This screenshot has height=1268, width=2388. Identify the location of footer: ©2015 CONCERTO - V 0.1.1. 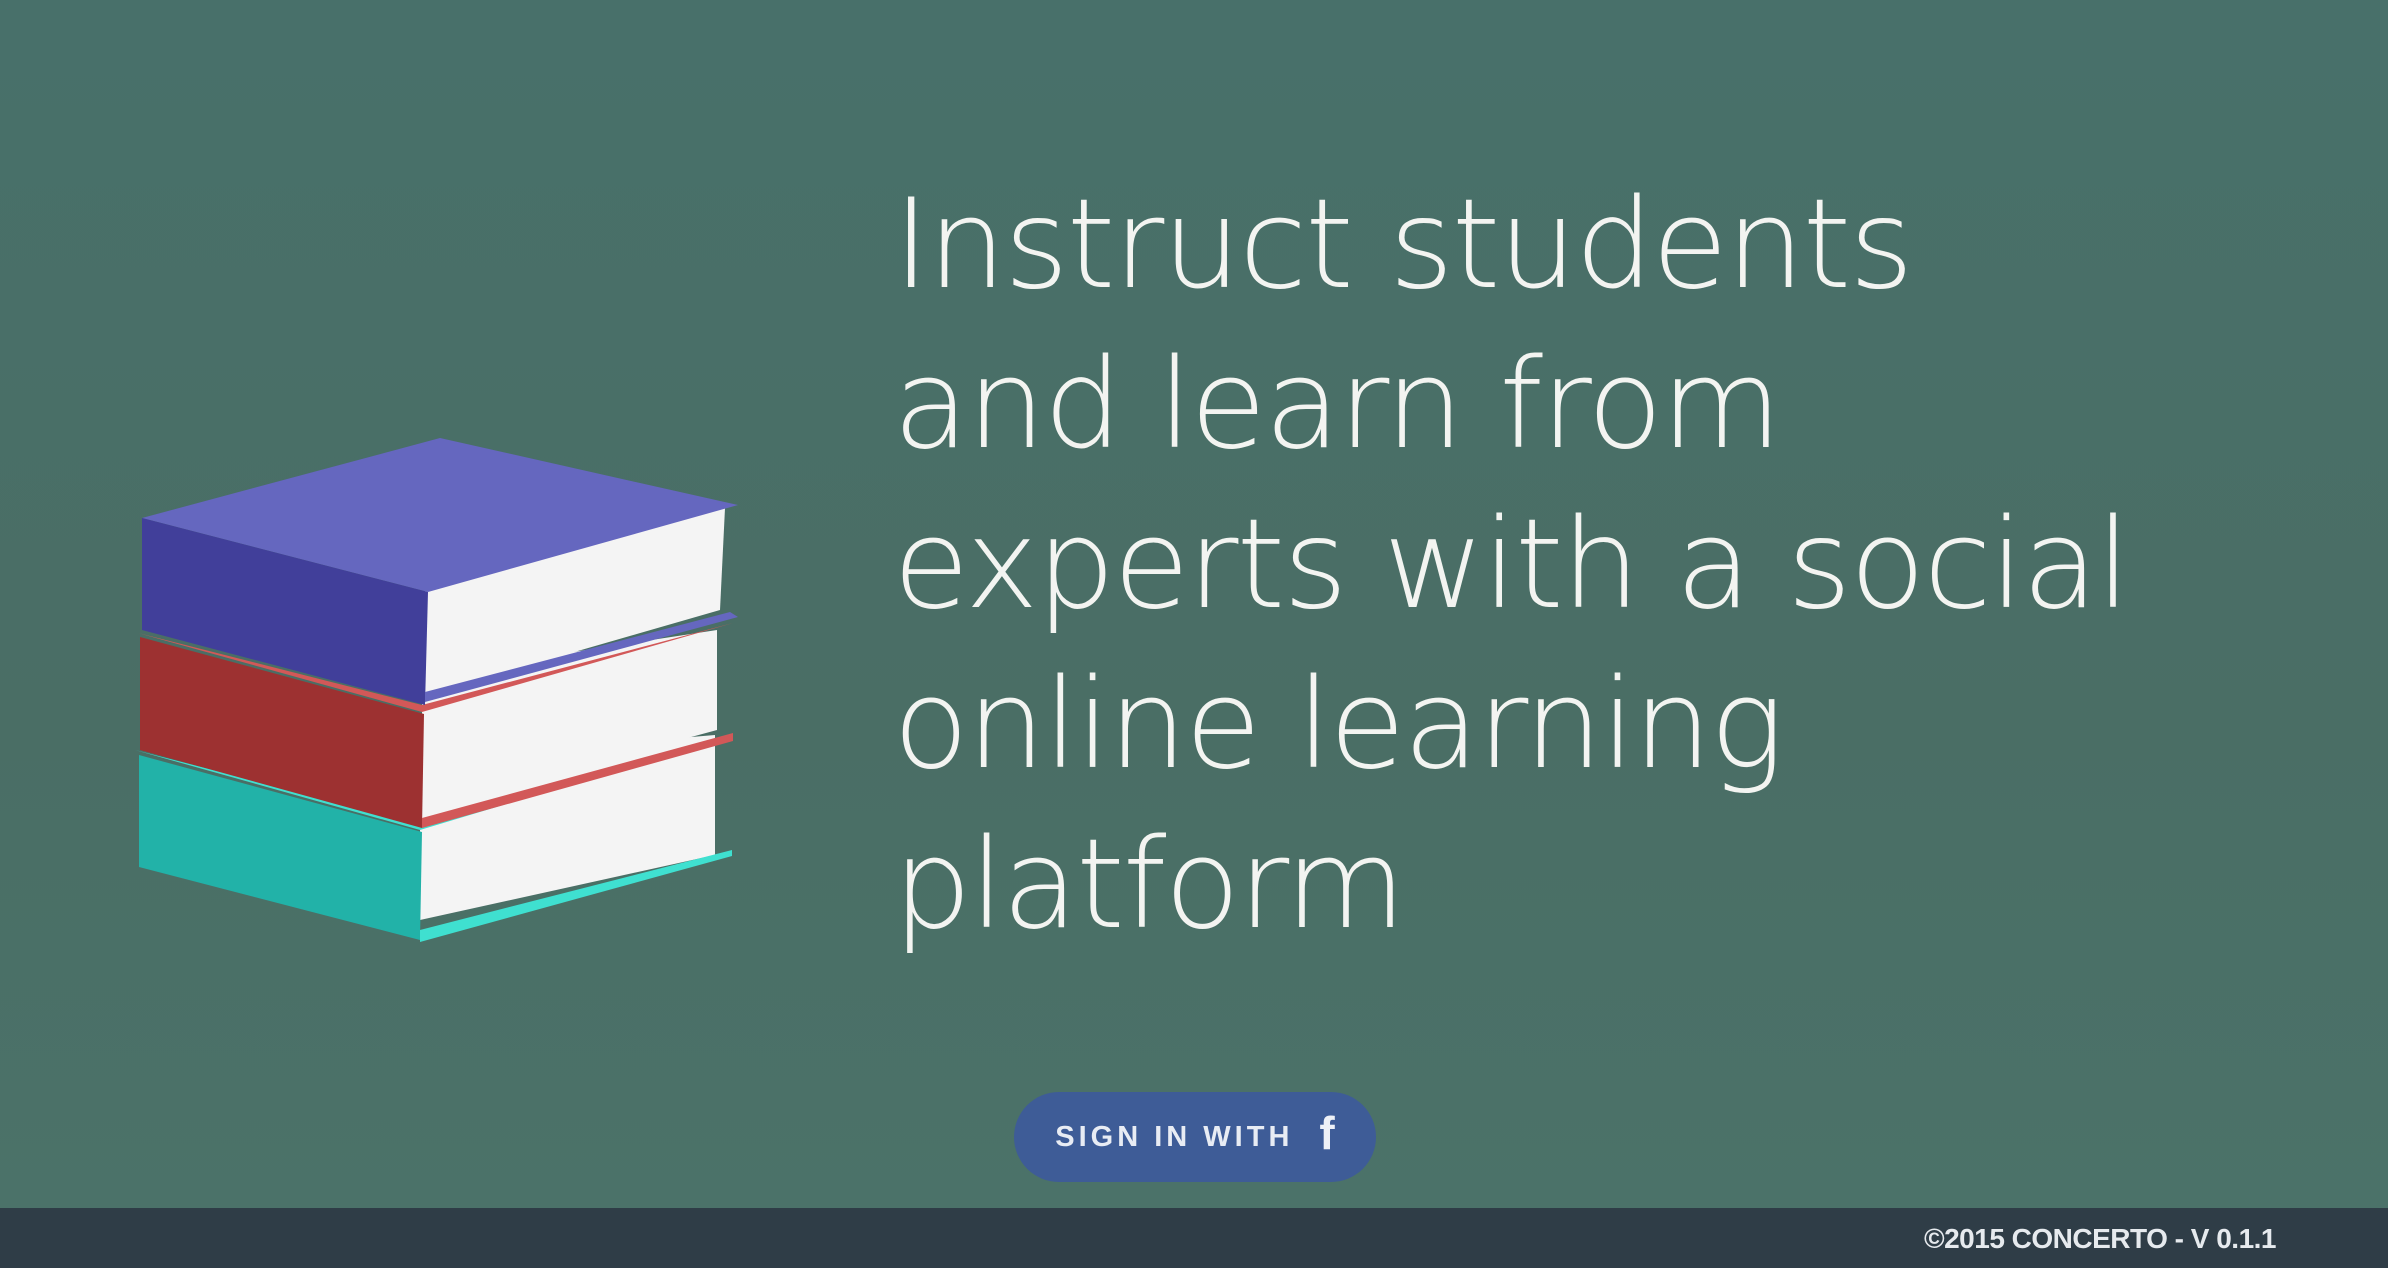
(1194, 1238).